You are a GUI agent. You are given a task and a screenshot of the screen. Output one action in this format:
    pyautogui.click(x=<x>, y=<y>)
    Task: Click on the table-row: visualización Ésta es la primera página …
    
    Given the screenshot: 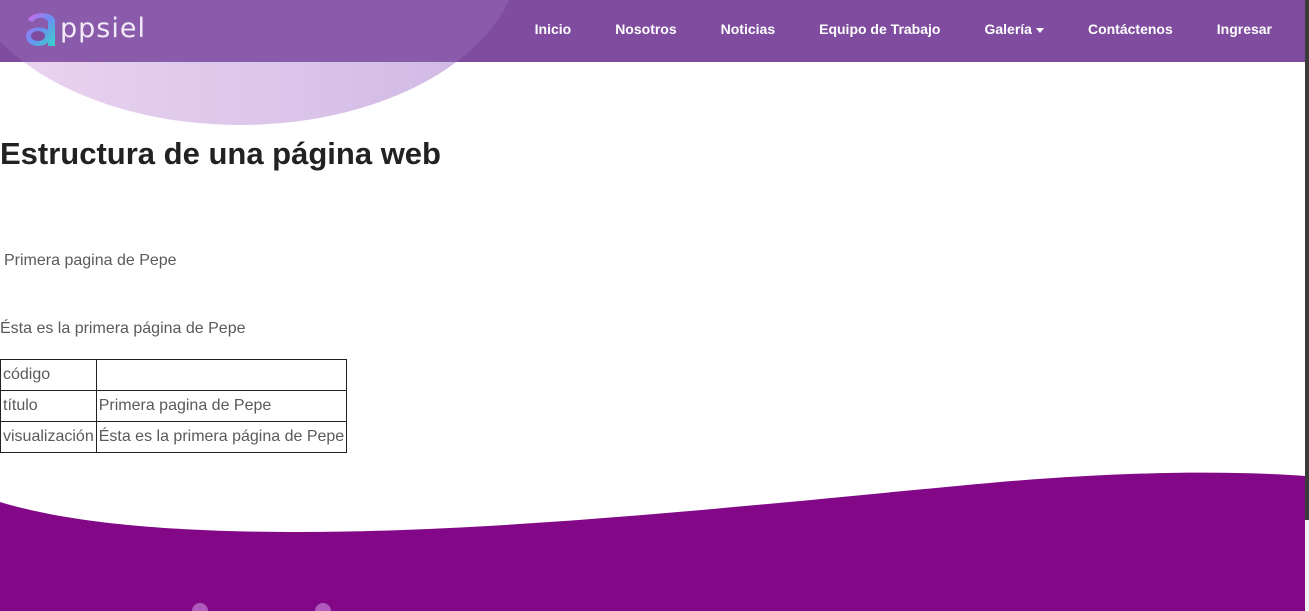 What is the action you would take?
    pyautogui.click(x=174, y=437)
    